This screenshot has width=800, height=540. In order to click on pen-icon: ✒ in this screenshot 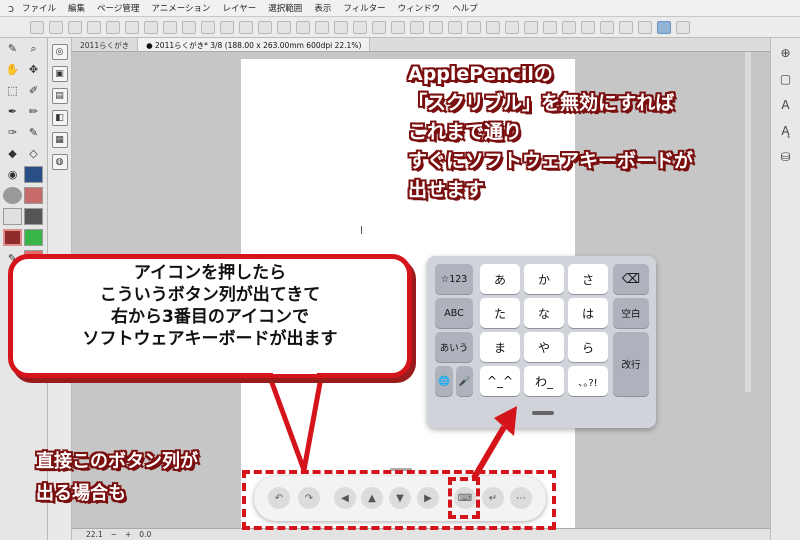, I will do `click(12, 111)`.